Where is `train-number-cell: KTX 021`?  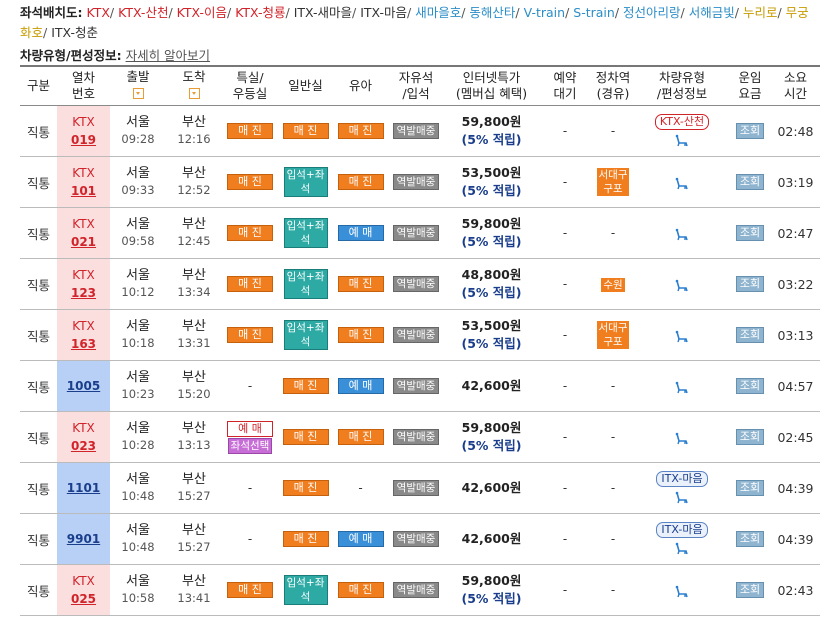 train-number-cell: KTX 021 is located at coordinates (83, 233).